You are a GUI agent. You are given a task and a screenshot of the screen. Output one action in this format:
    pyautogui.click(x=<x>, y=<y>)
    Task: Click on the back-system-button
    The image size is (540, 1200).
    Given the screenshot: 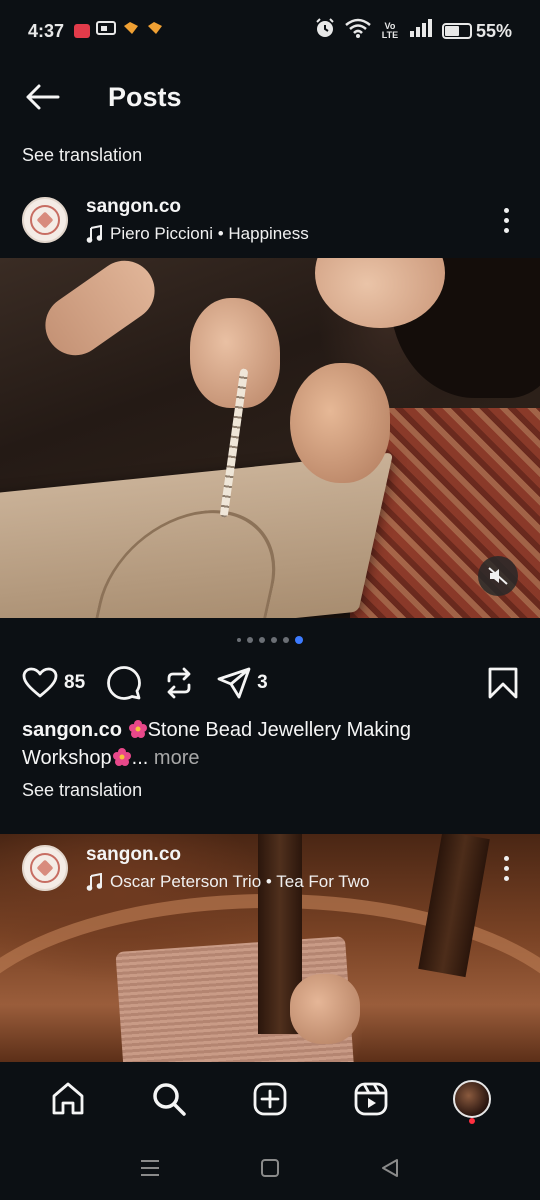 What is the action you would take?
    pyautogui.click(x=390, y=1168)
    